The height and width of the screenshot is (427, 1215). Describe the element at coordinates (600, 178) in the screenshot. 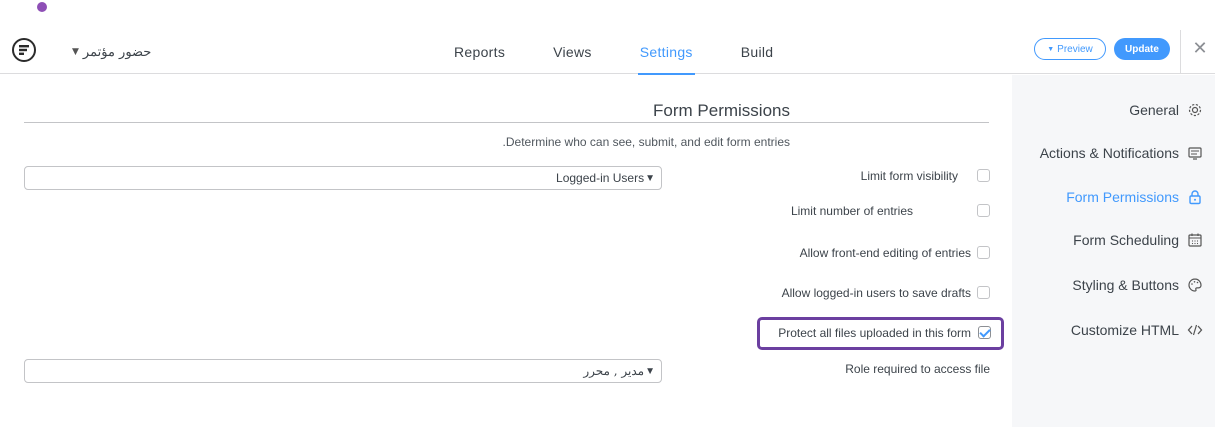

I see `visibility-role-value: Logged-in Users` at that location.